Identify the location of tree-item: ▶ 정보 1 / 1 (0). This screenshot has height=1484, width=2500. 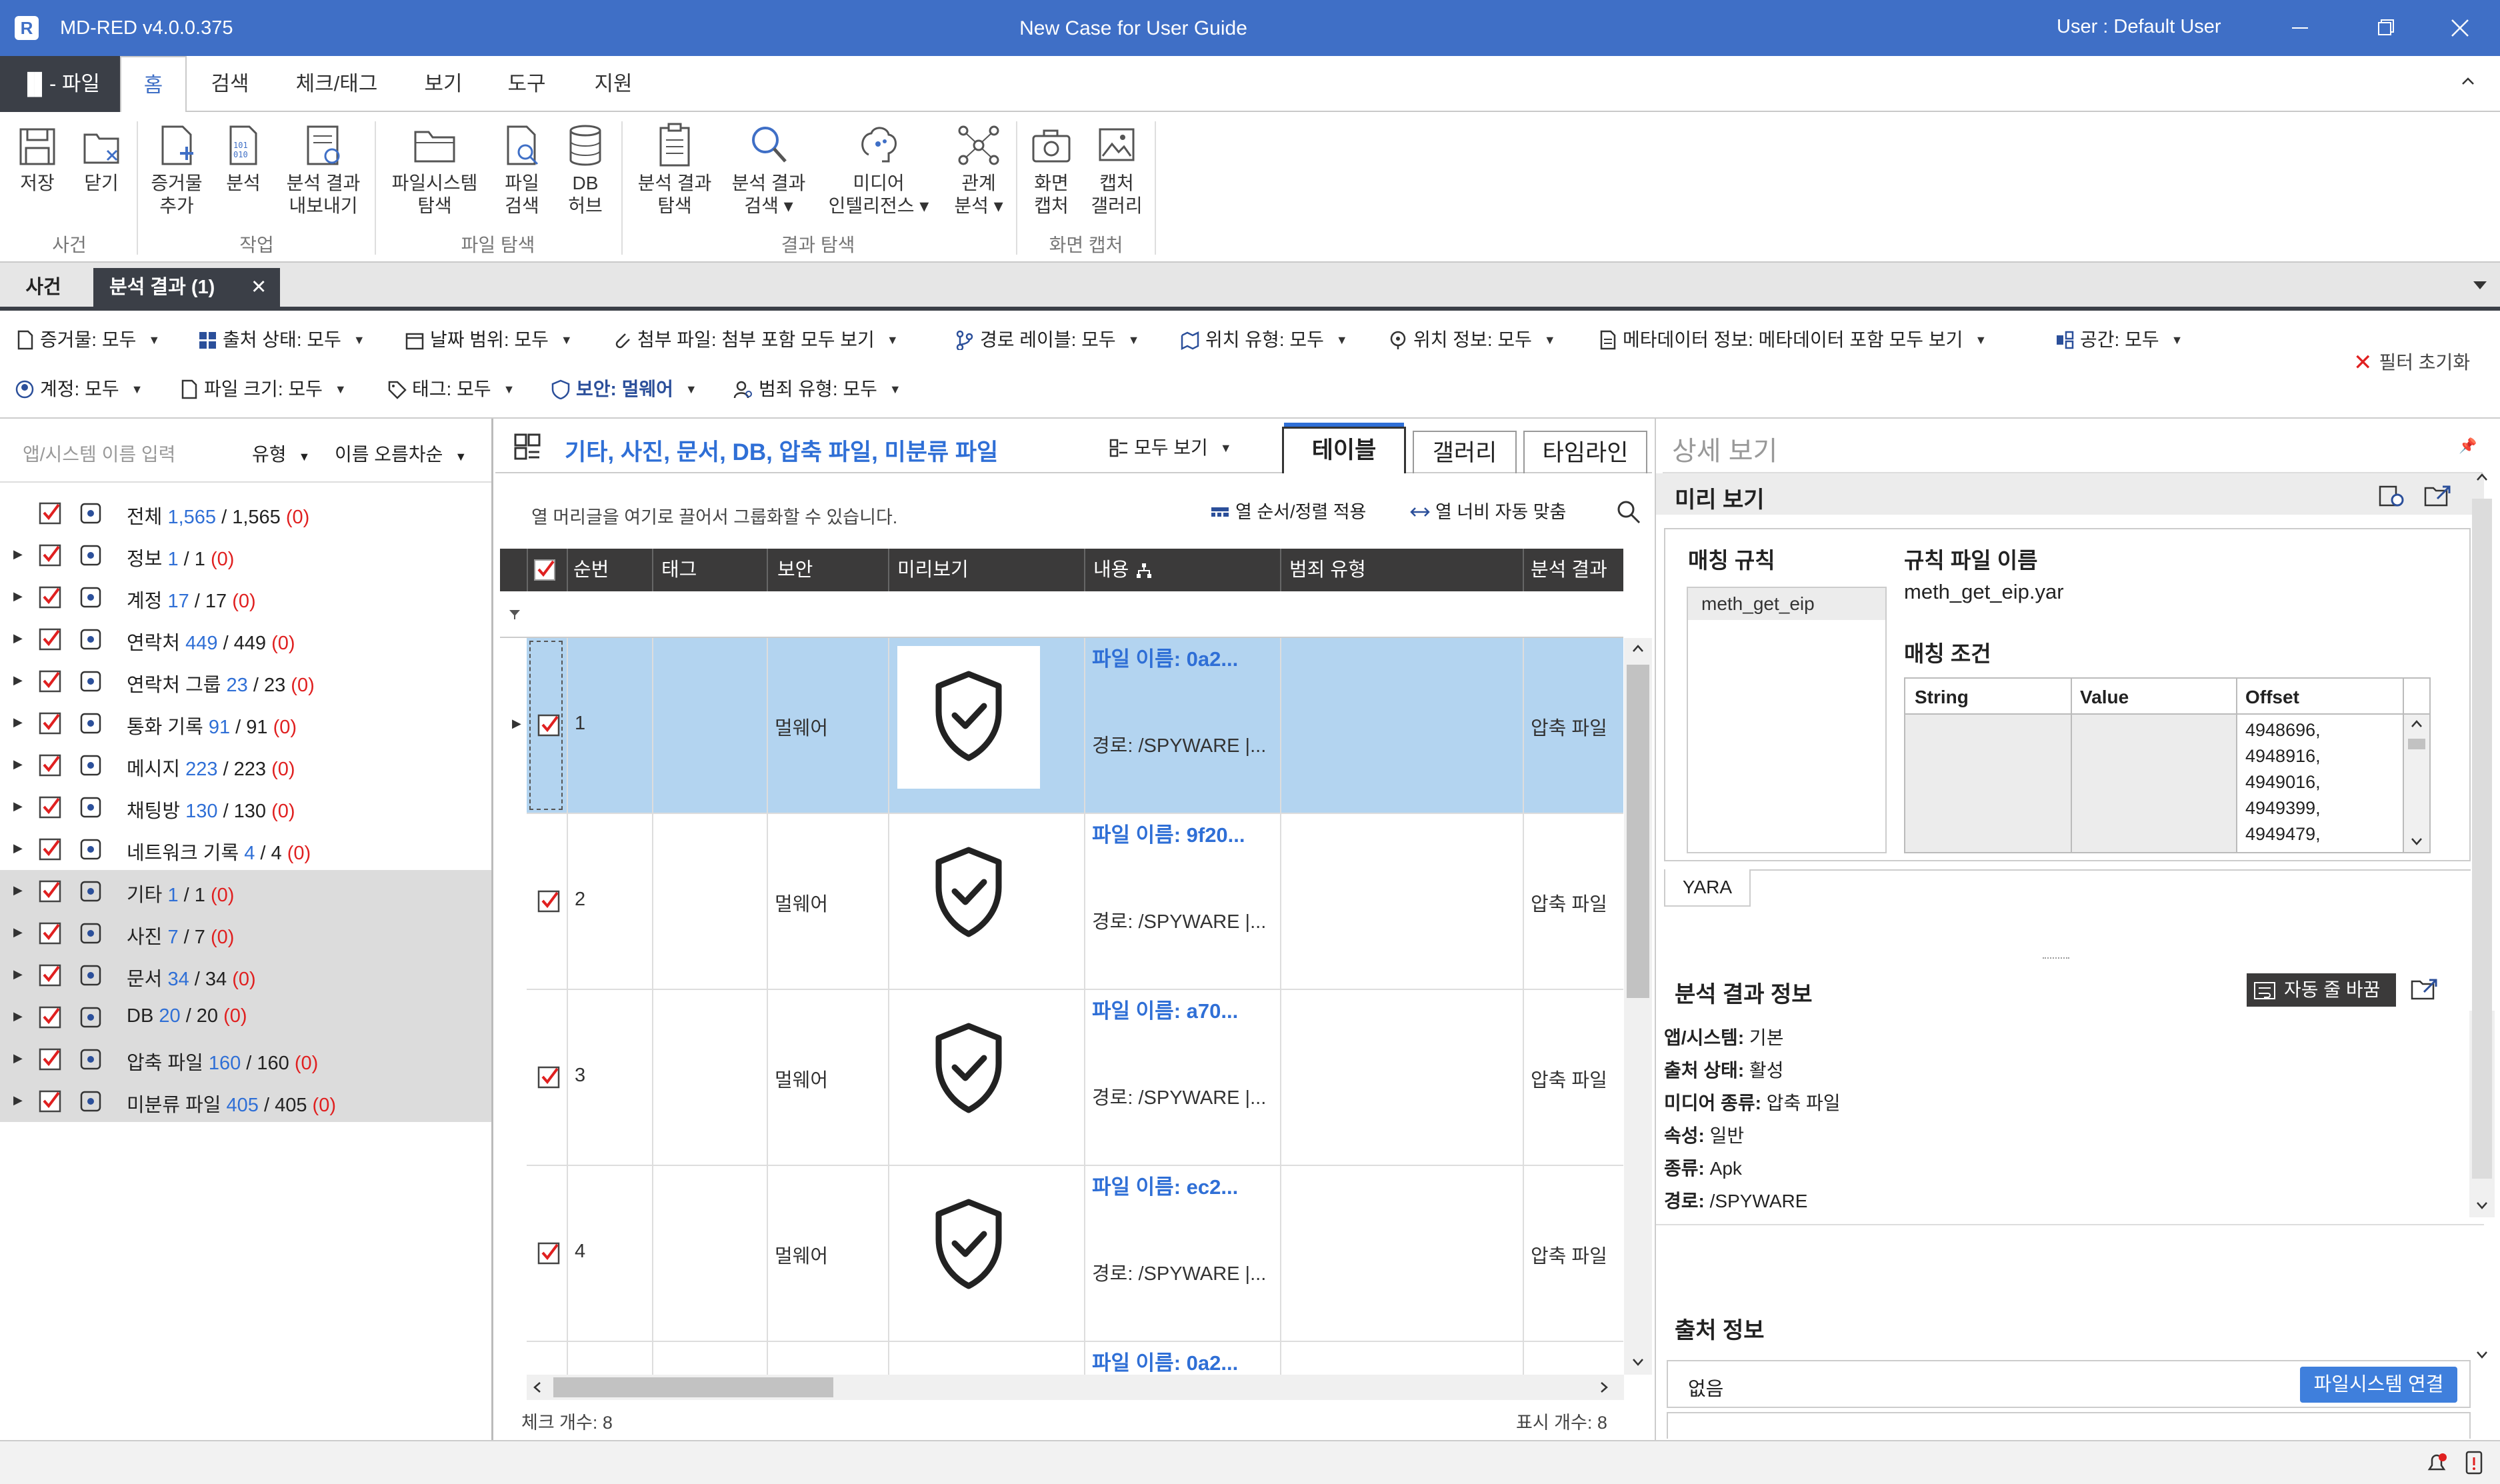
(245, 555).